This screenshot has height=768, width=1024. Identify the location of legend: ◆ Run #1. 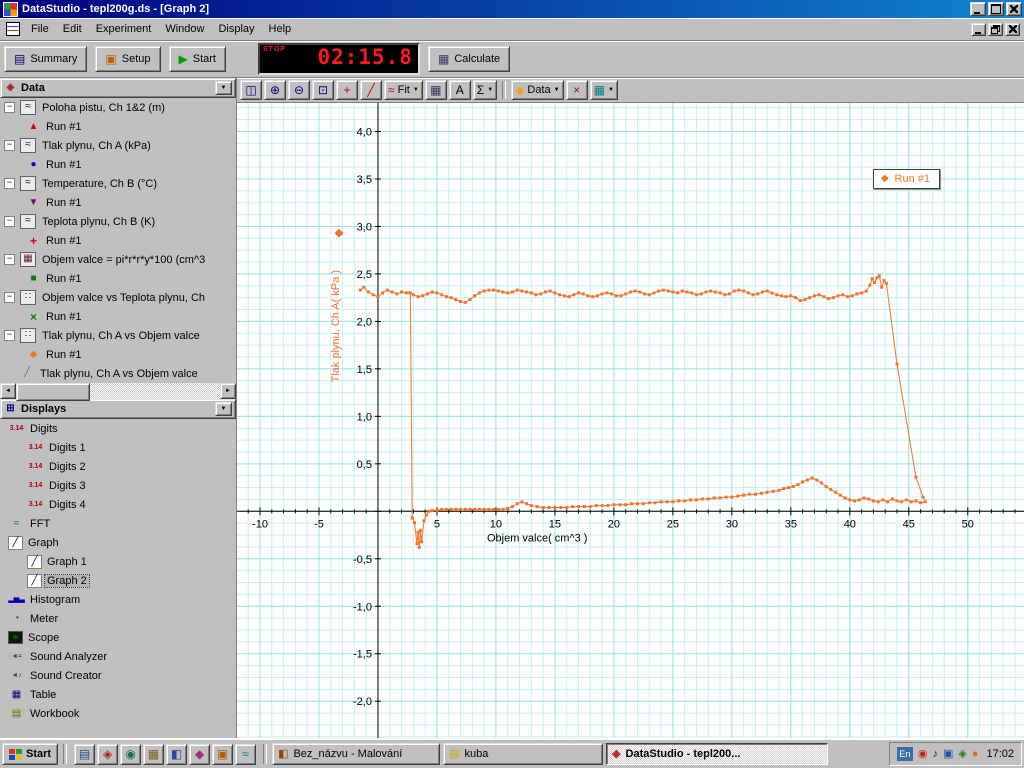
(906, 179).